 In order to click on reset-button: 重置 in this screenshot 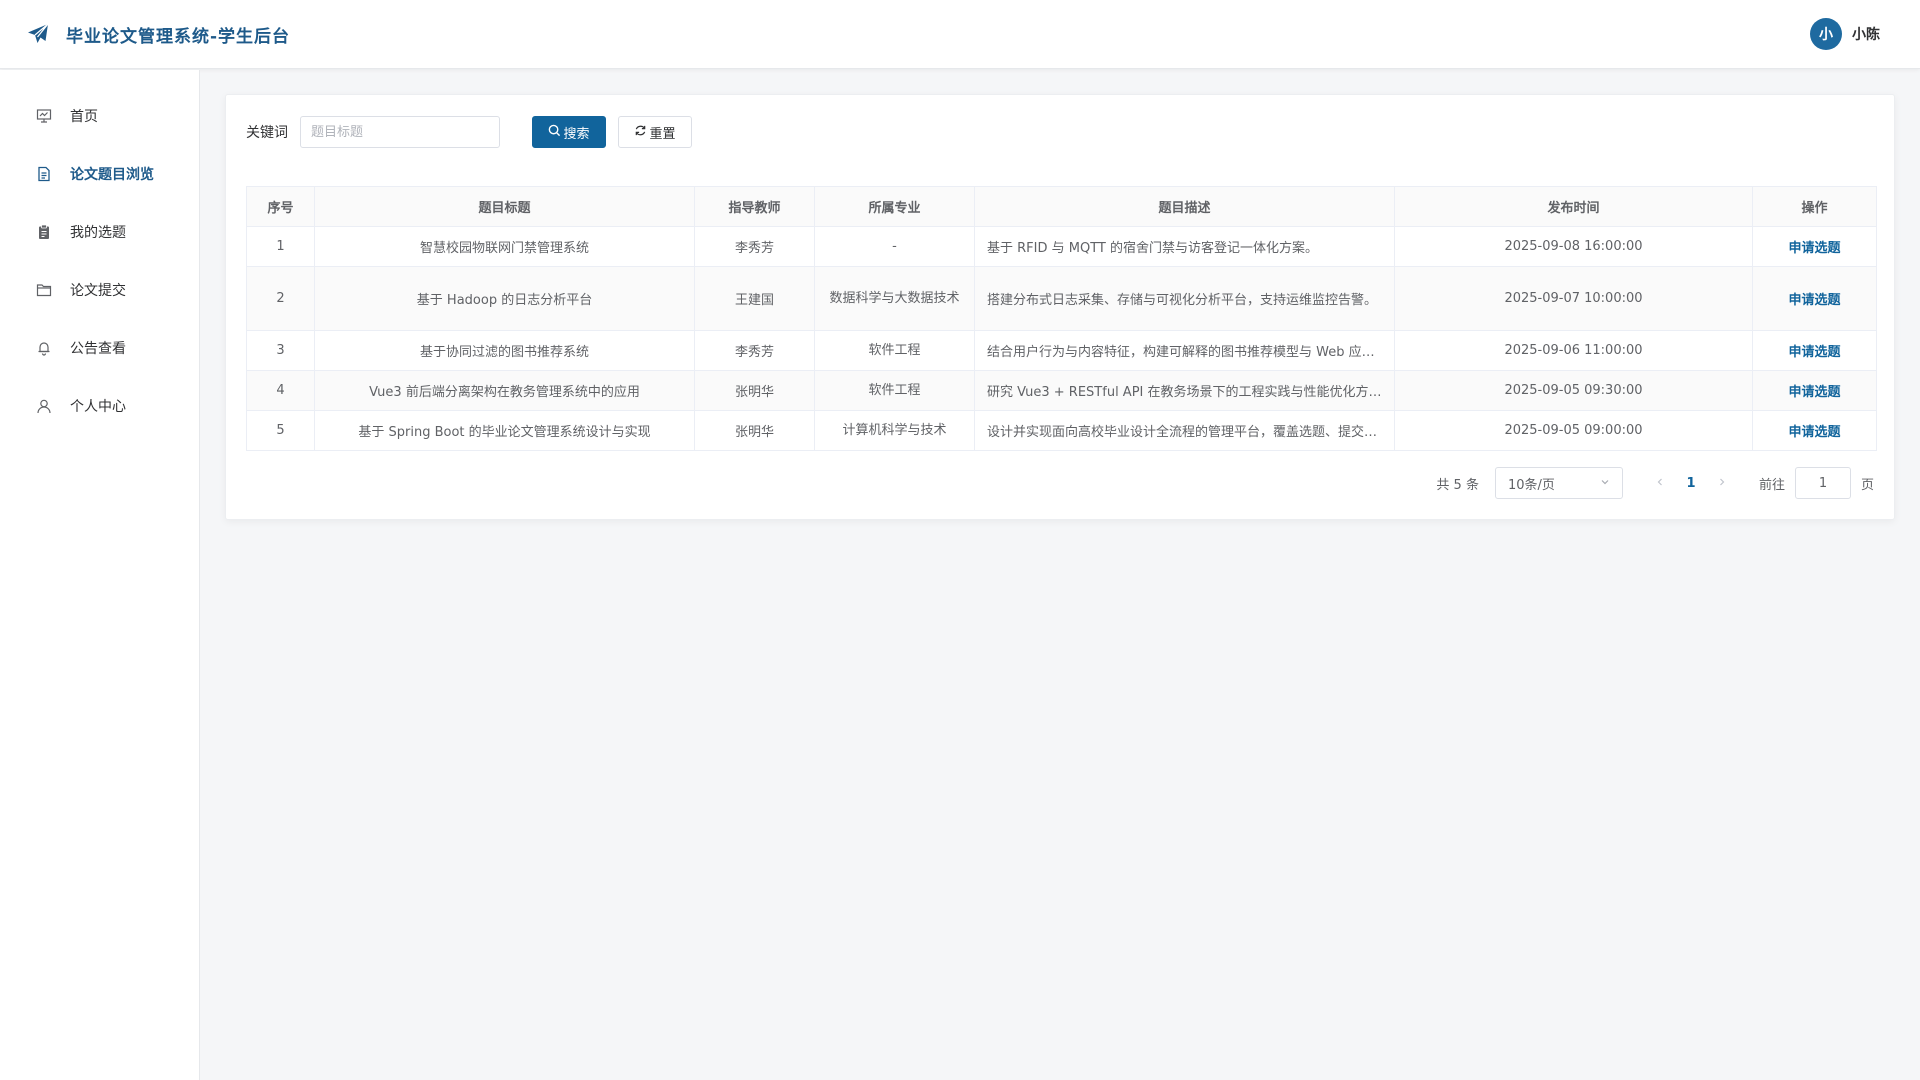, I will do `click(655, 132)`.